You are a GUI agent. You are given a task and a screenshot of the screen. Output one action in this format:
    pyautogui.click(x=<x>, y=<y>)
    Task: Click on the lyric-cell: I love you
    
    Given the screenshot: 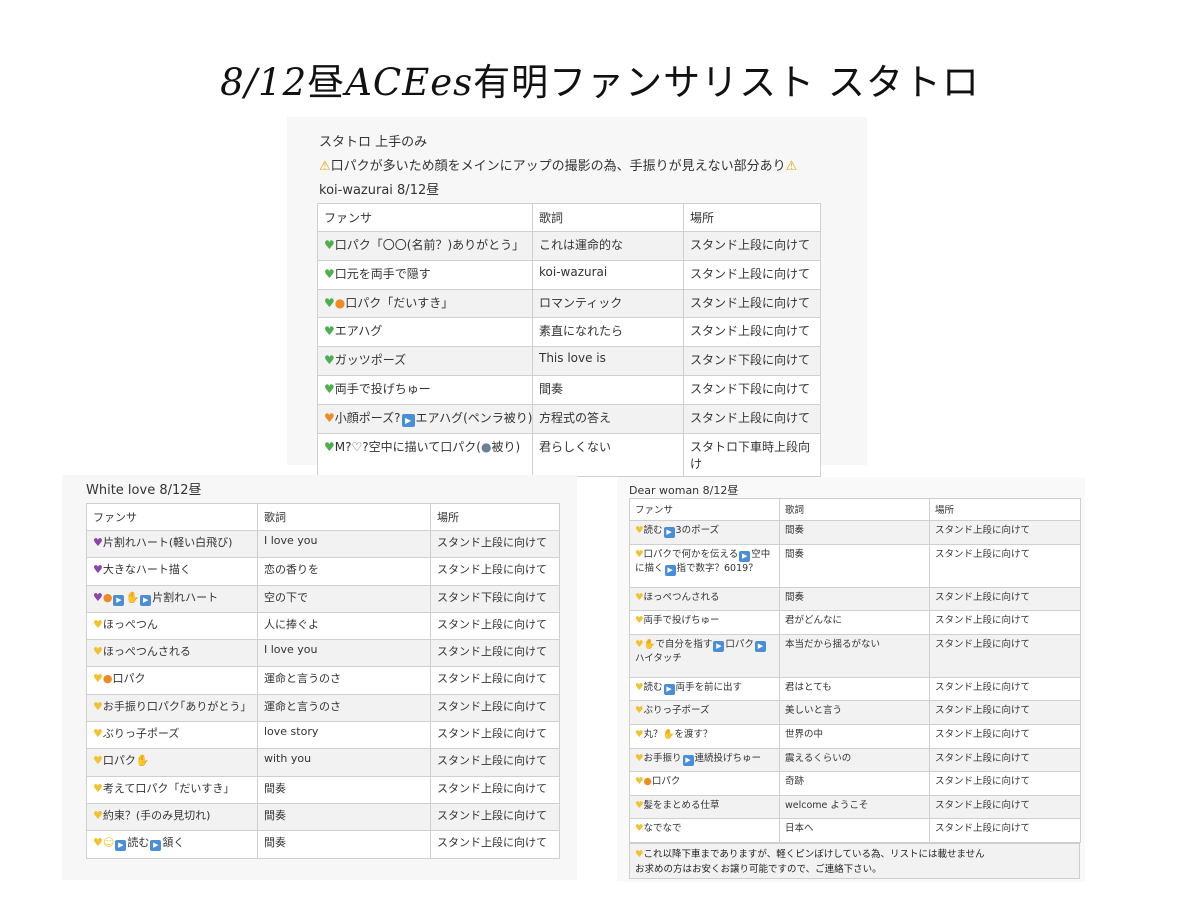 What is the action you would take?
    pyautogui.click(x=344, y=544)
    